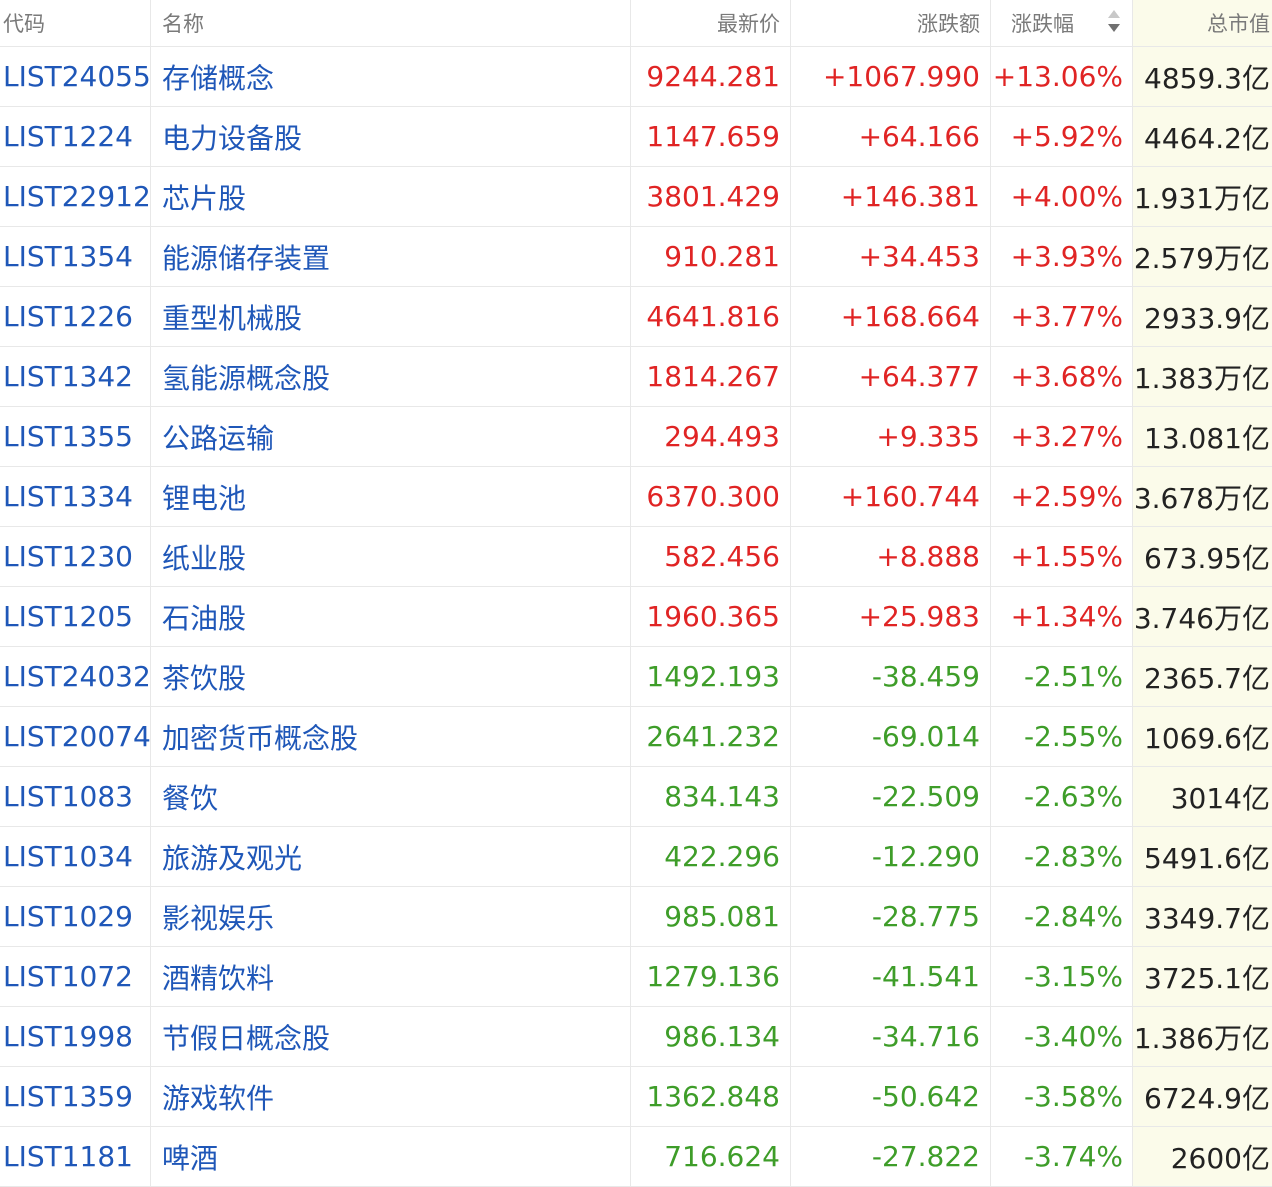 This screenshot has width=1272, height=1187. I want to click on market-cap: 13.081亿, so click(1202, 436).